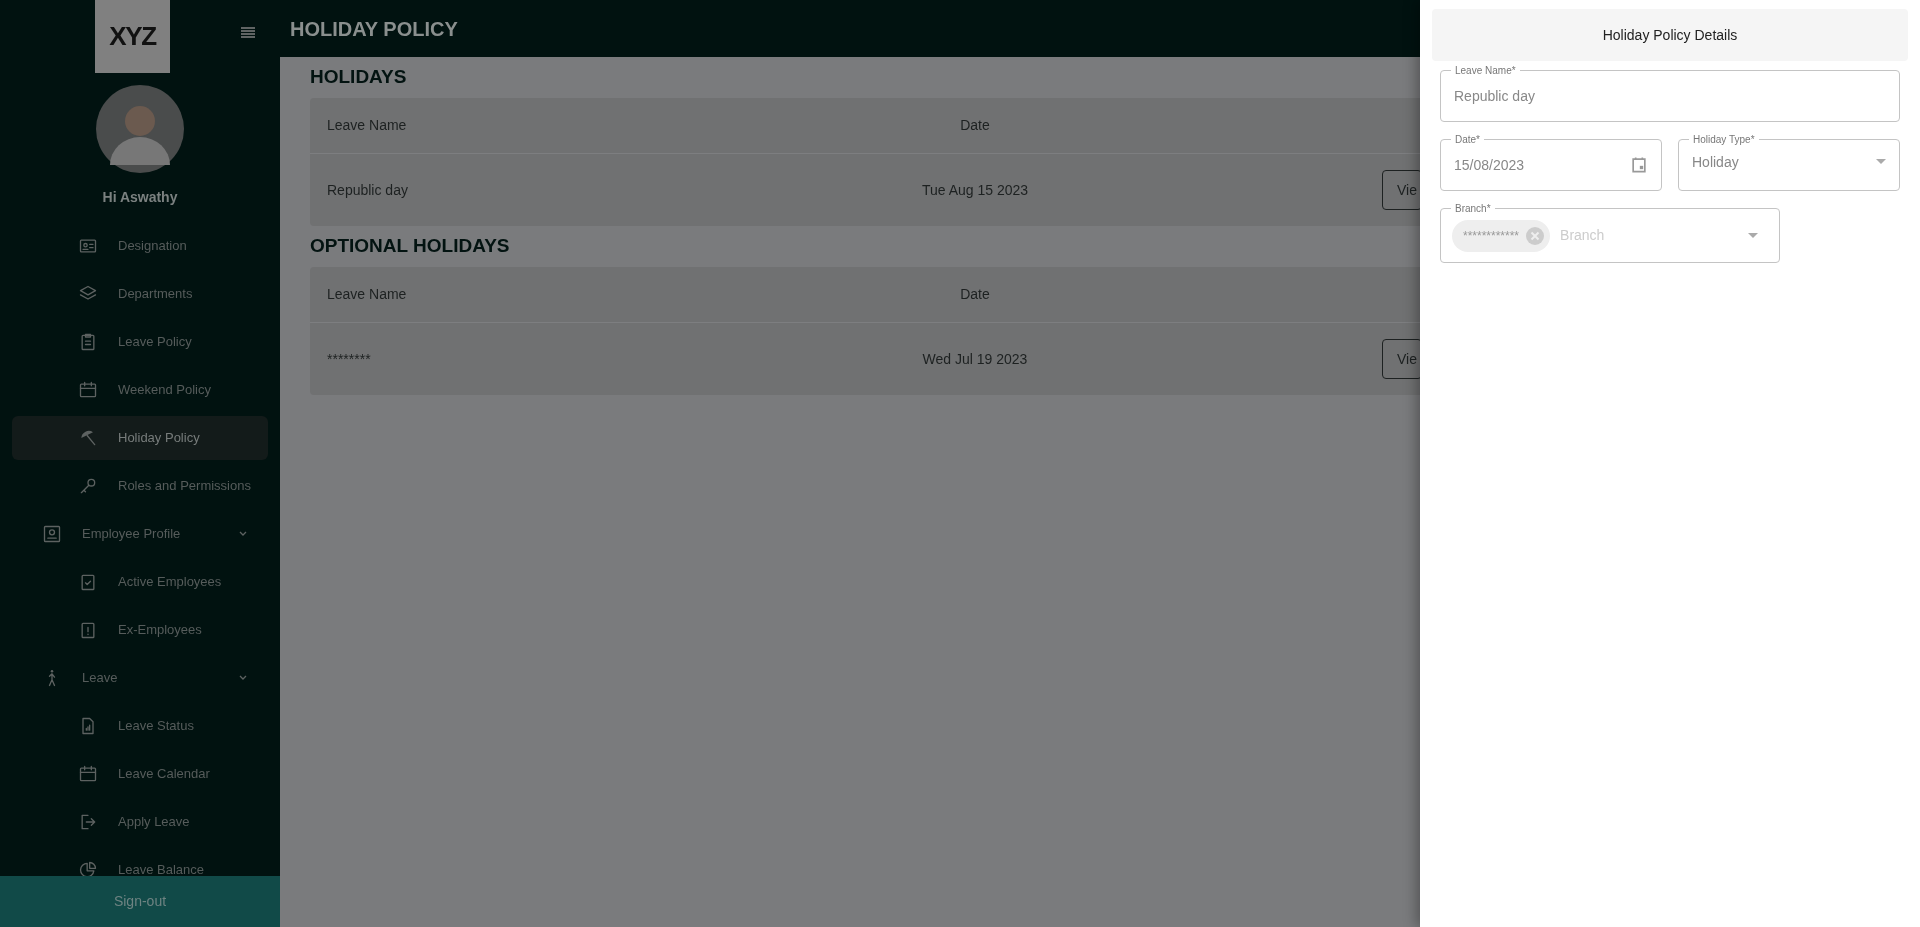  Describe the element at coordinates (140, 726) in the screenshot. I see `sidebar-item: Leave Status` at that location.